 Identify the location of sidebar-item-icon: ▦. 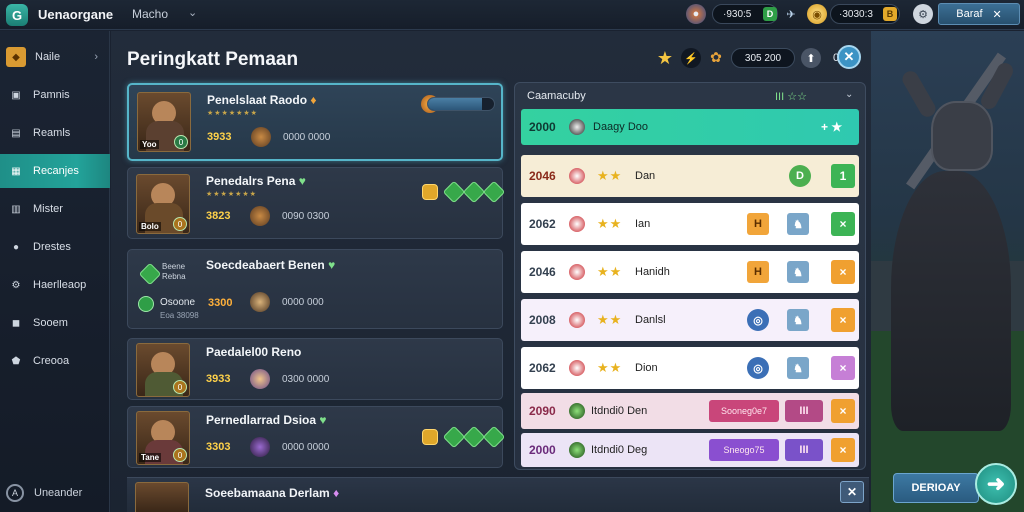
(16, 171).